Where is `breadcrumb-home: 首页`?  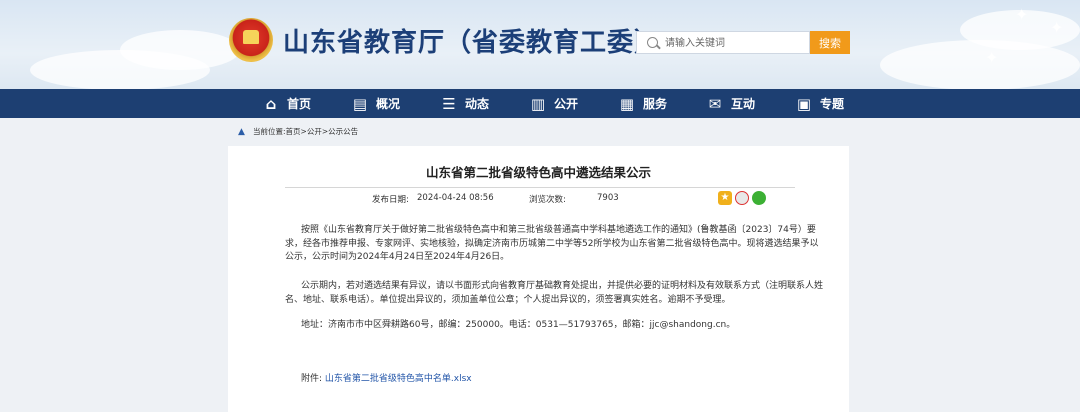
breadcrumb-home: 首页 is located at coordinates (293, 131).